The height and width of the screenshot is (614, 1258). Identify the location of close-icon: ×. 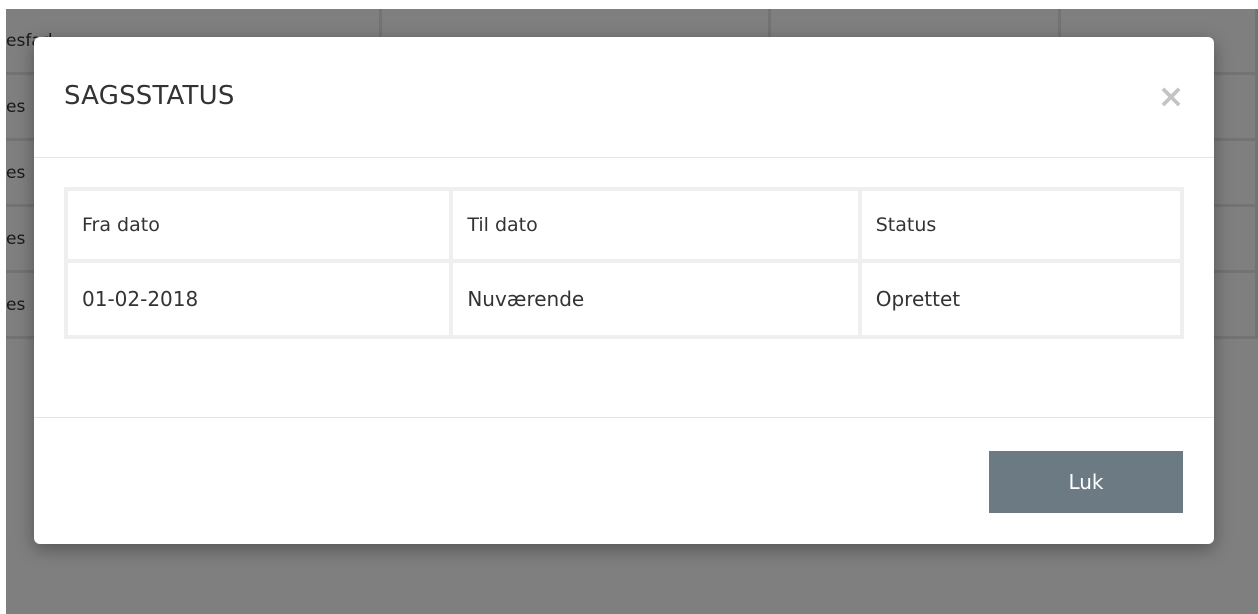
(1171, 96).